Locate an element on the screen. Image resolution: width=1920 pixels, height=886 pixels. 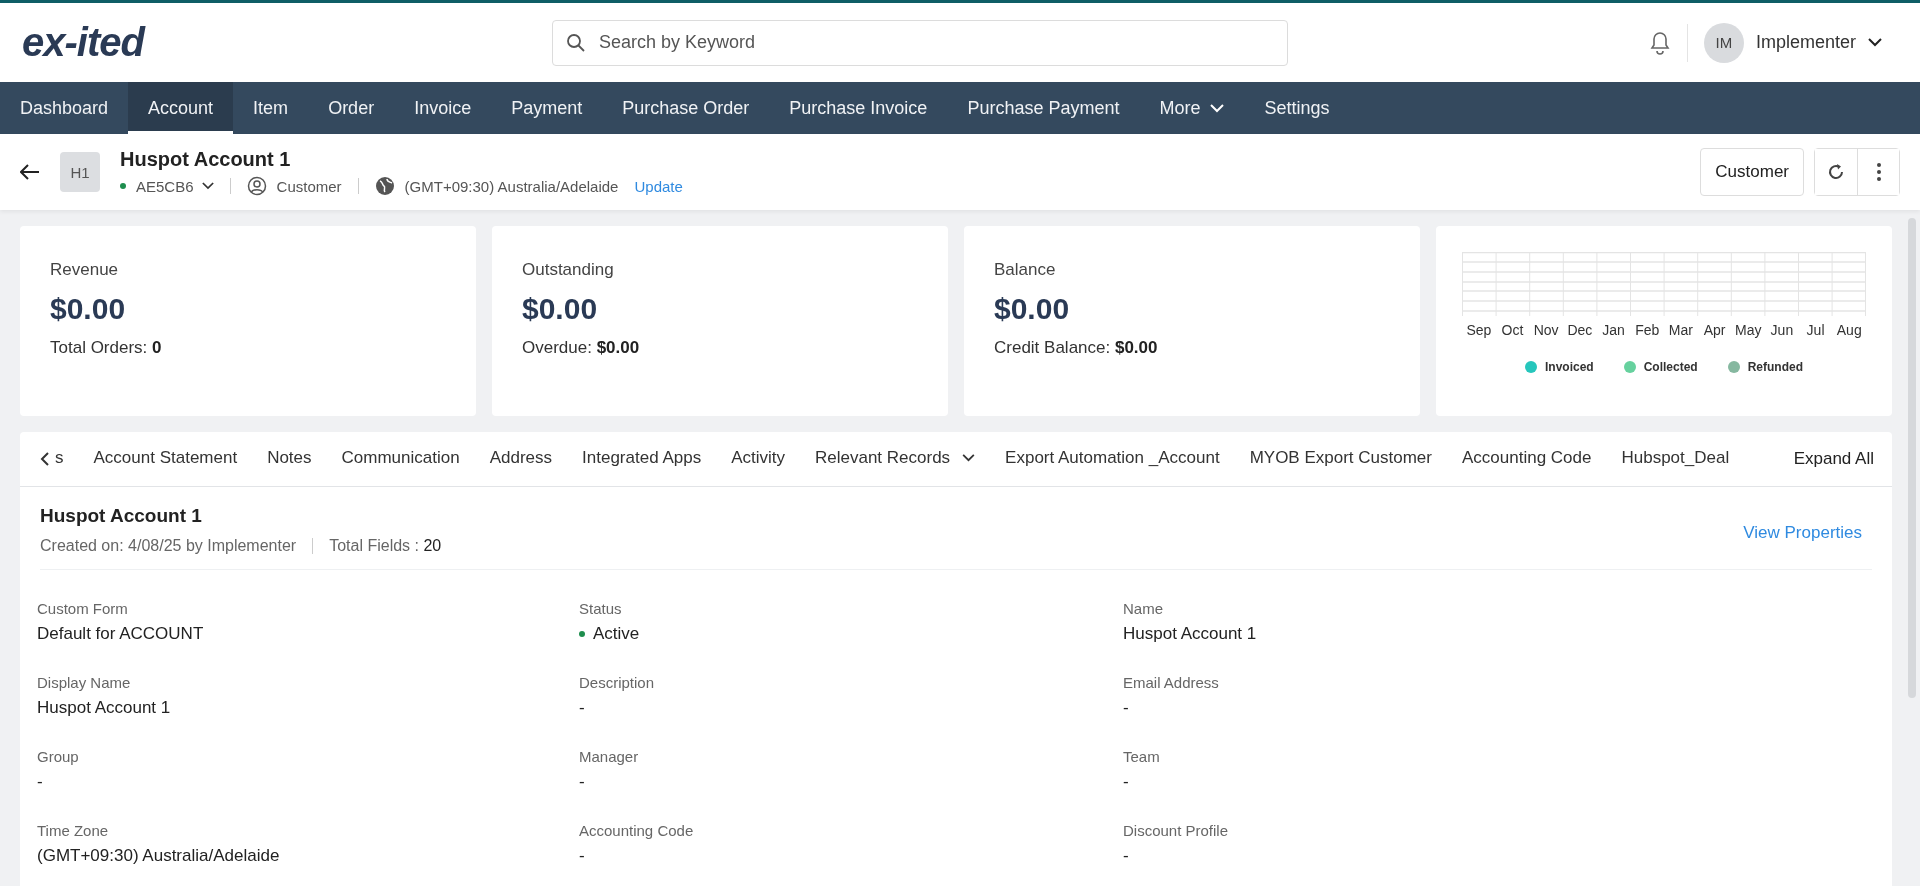
field-label: Team is located at coordinates (1142, 756).